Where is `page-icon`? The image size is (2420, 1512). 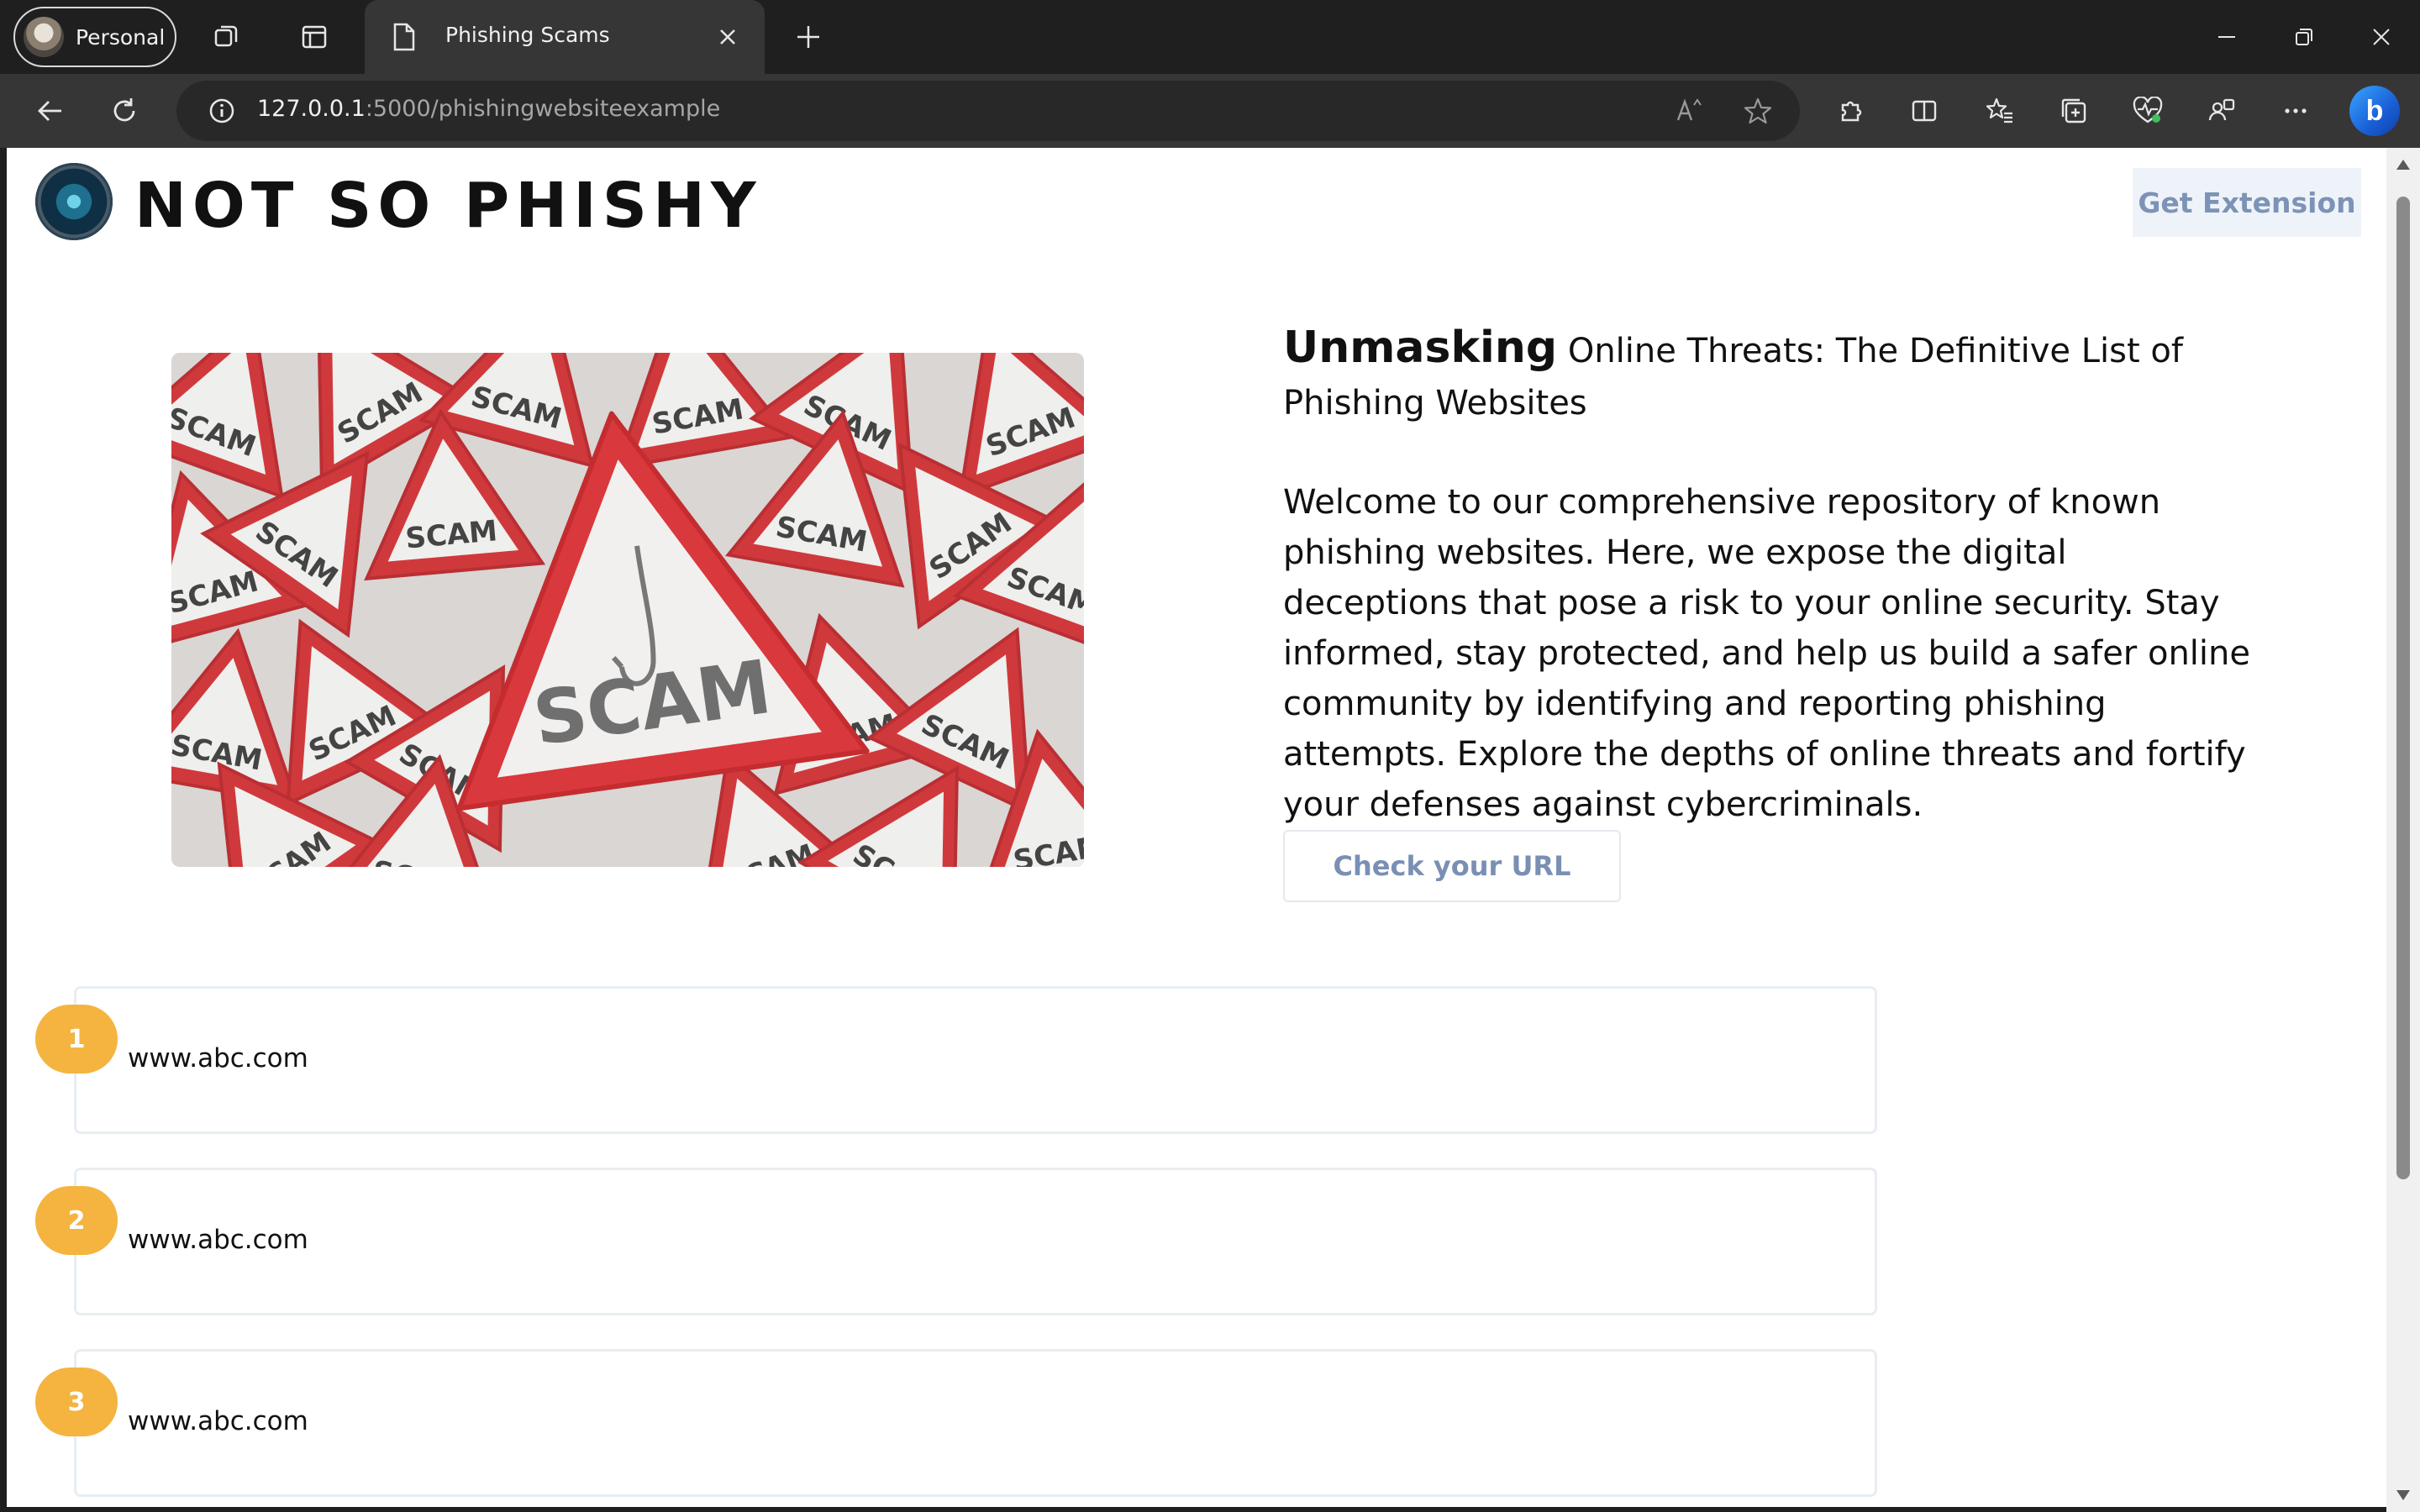 page-icon is located at coordinates (405, 38).